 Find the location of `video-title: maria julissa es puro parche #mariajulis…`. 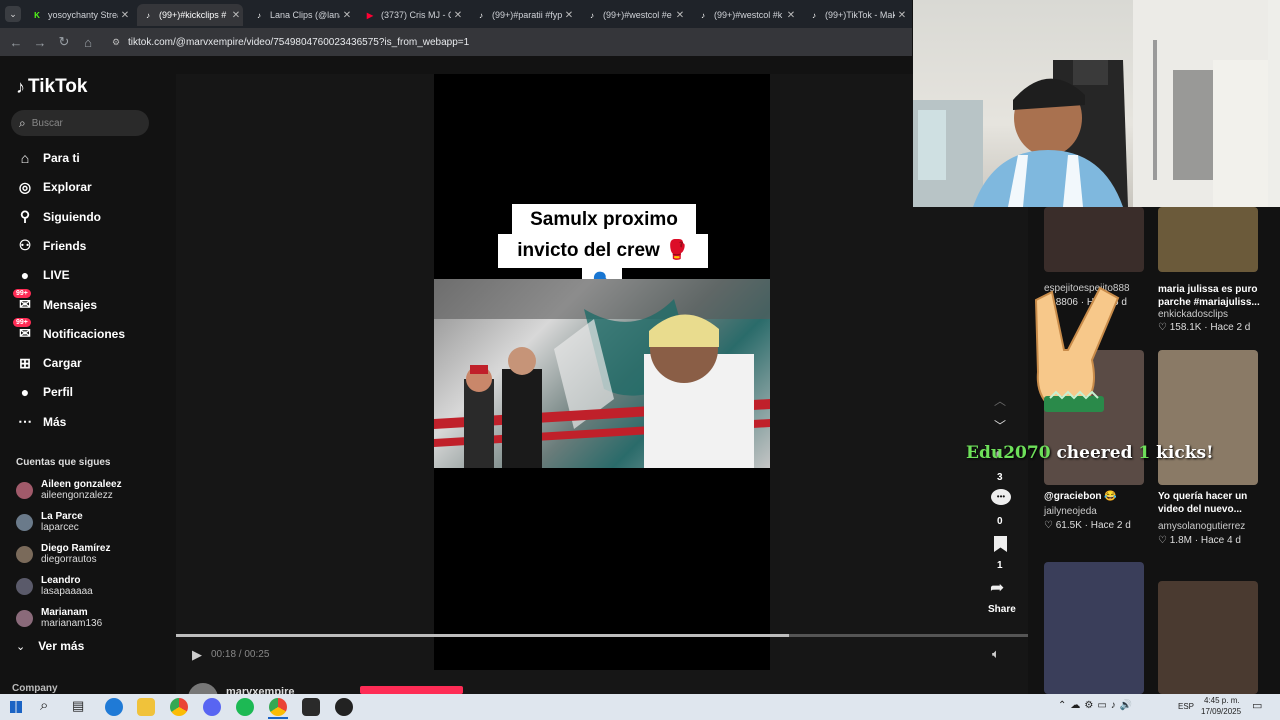

video-title: maria julissa es puro parche #mariajulis… is located at coordinates (1210, 296).